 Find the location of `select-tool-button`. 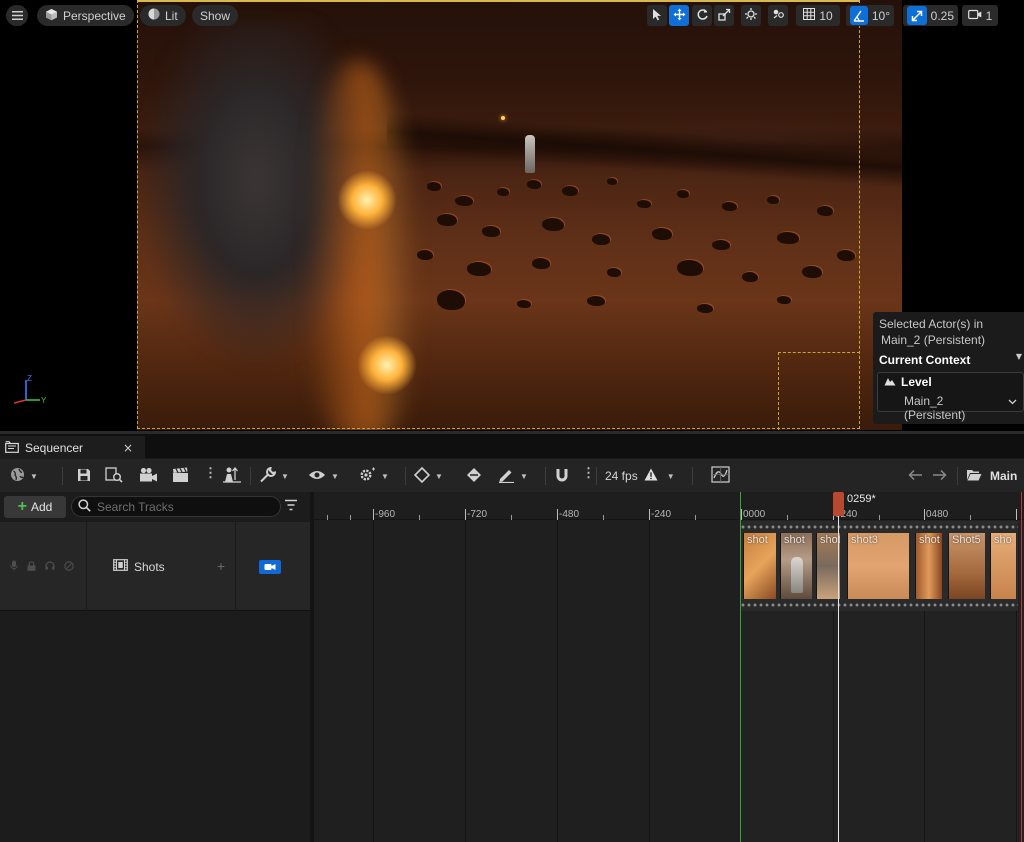

select-tool-button is located at coordinates (657, 15).